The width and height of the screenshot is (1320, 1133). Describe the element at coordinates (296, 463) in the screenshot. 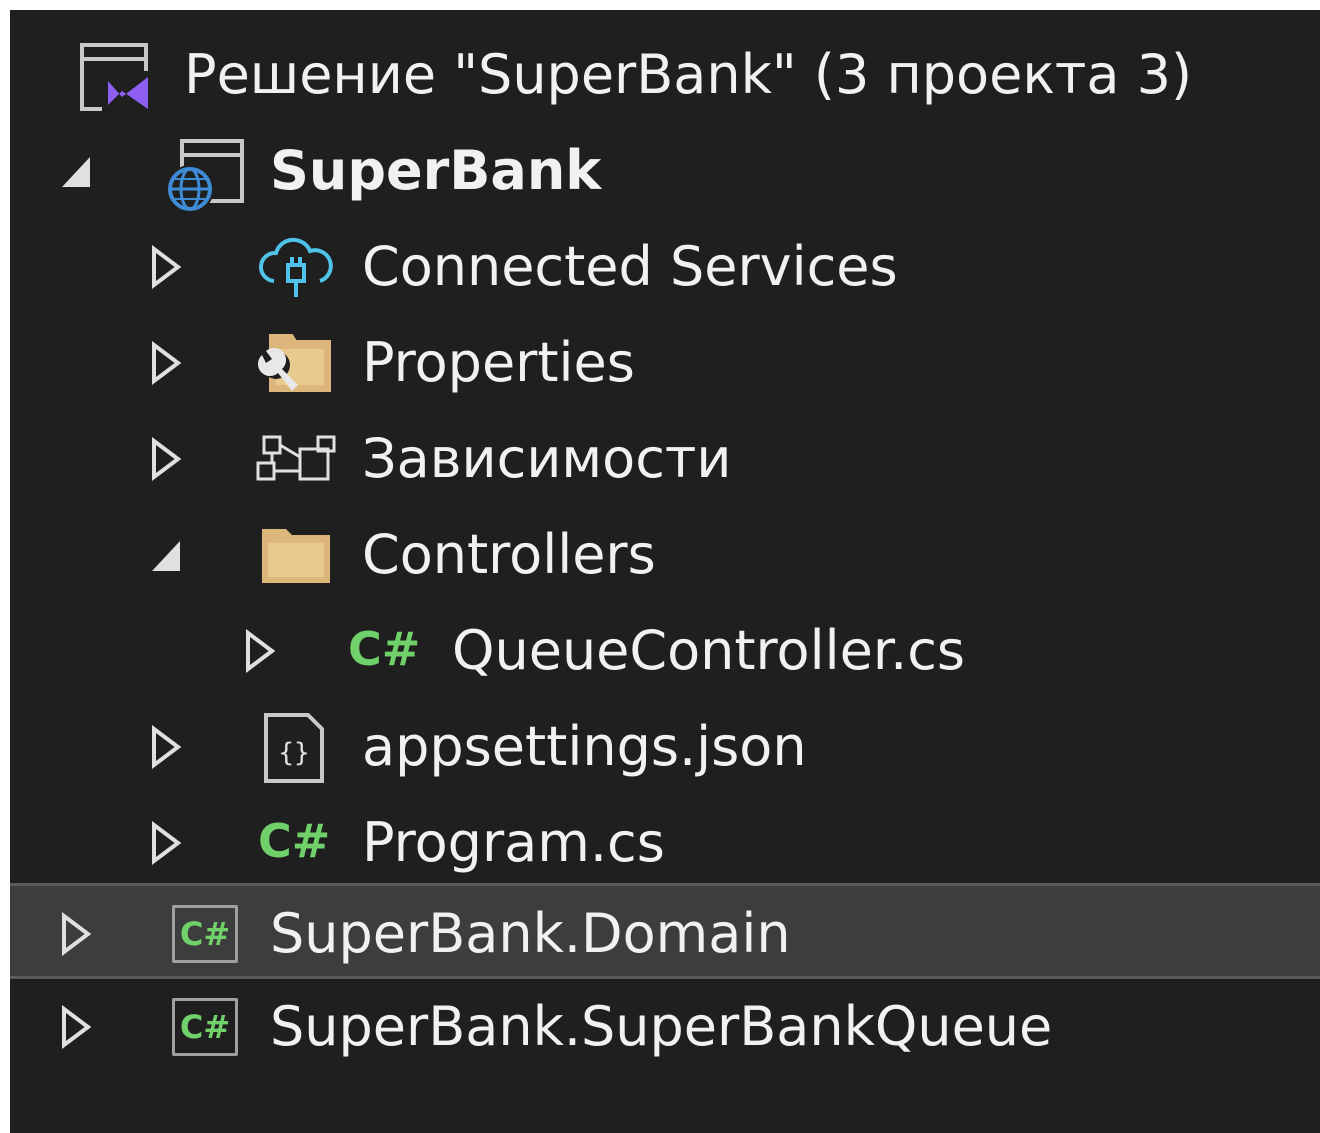

I see `dependencies-icon` at that location.